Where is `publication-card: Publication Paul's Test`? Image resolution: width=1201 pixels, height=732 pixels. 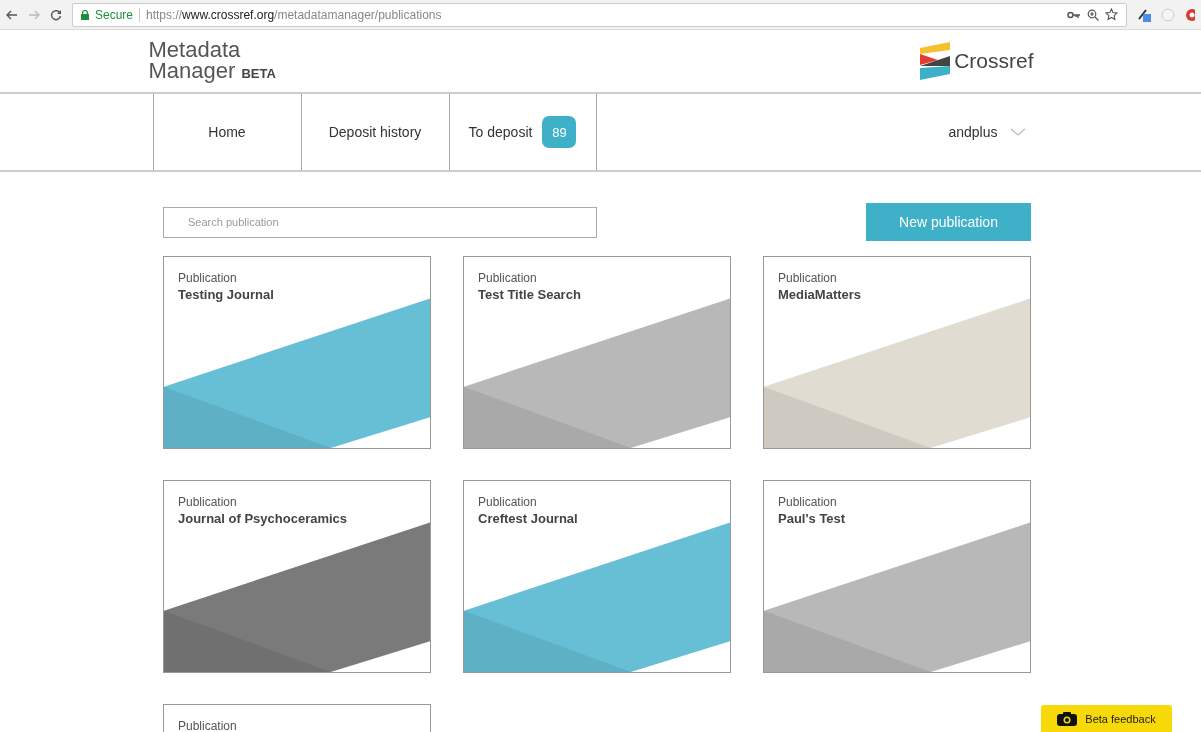
publication-card: Publication Paul's Test is located at coordinates (897, 576).